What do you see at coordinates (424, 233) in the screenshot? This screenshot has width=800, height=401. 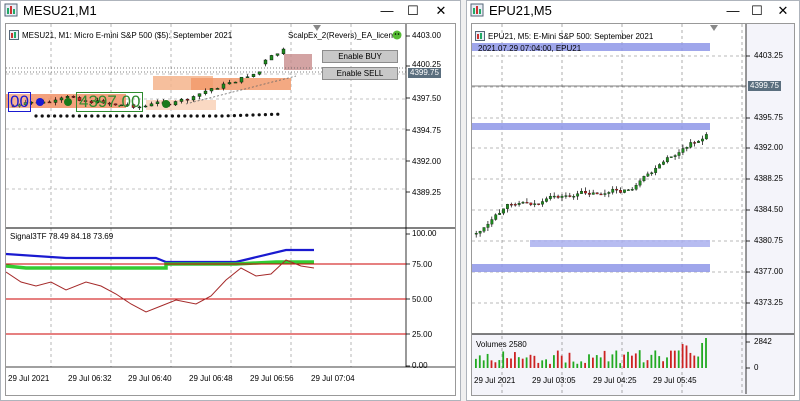 I see `indicator-axis-label: 100.00` at bounding box center [424, 233].